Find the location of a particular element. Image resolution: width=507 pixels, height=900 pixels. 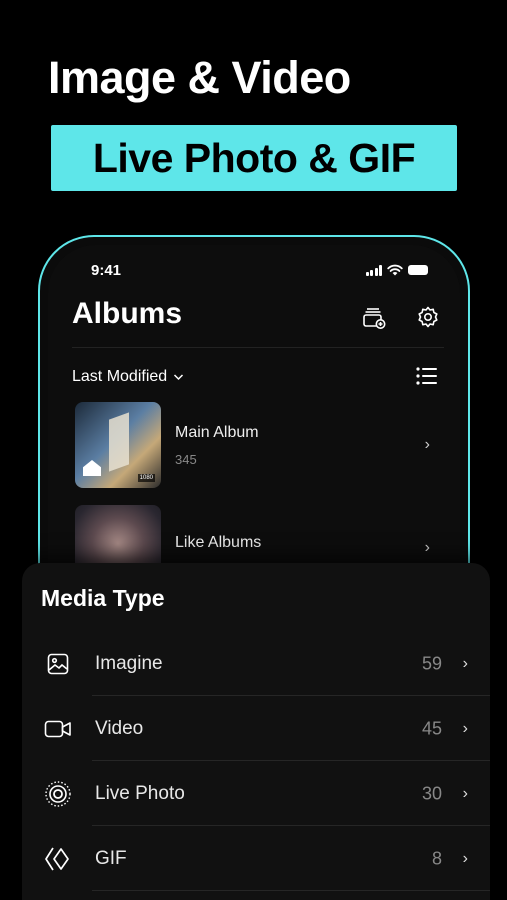

video-icon is located at coordinates (58, 729).